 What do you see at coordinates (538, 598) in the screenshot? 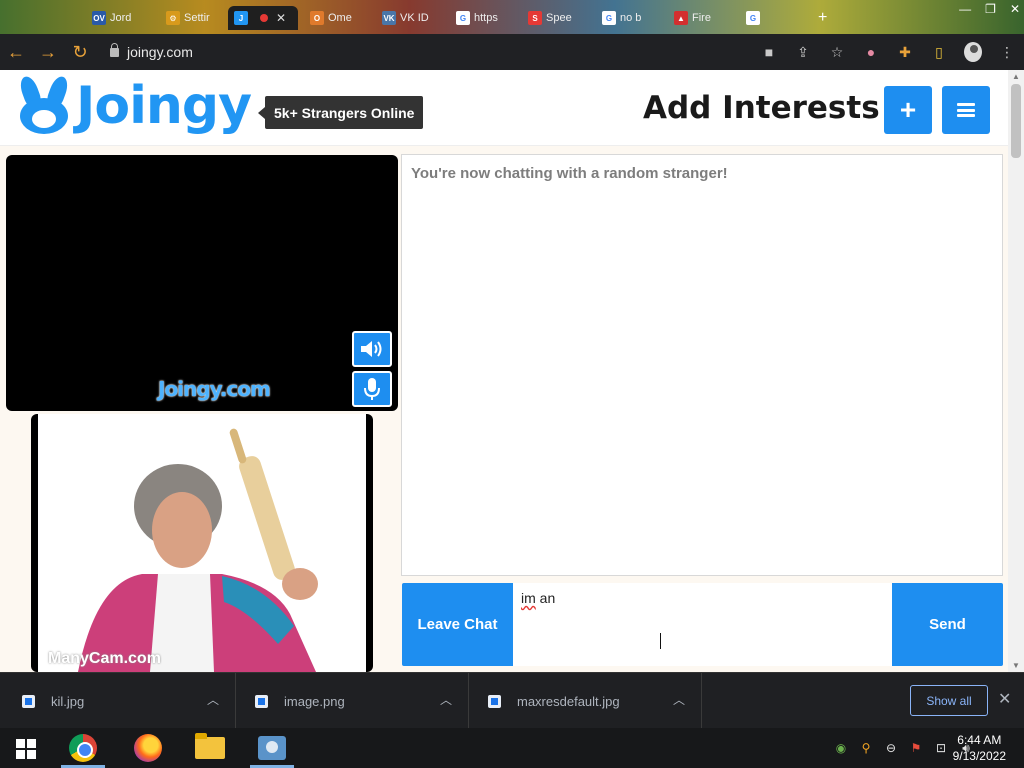
I see `message-input-value: im an` at bounding box center [538, 598].